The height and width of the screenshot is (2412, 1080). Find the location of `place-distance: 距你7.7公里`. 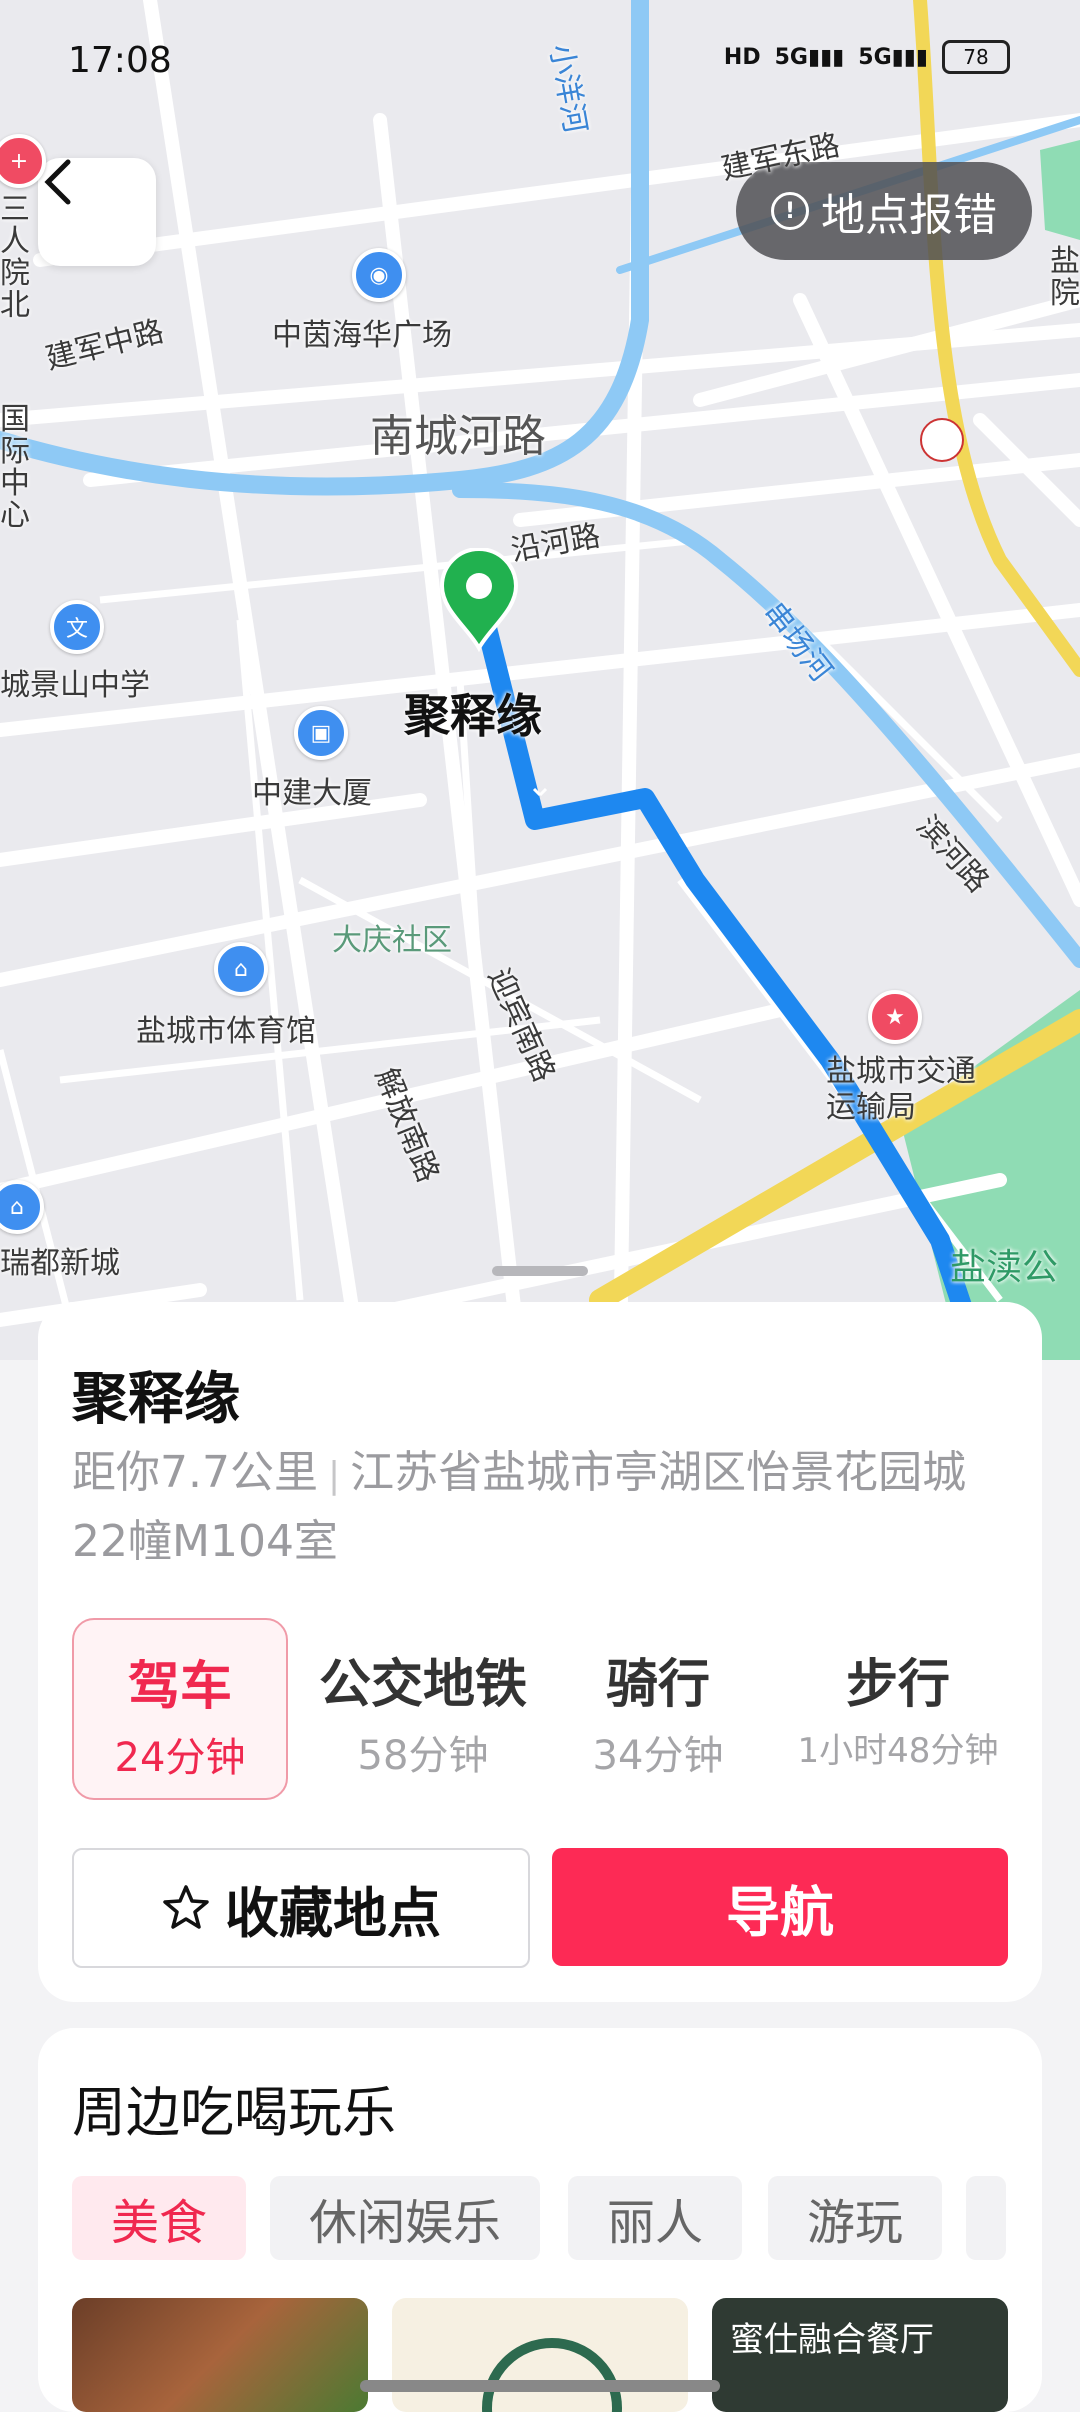

place-distance: 距你7.7公里 is located at coordinates (195, 1472).